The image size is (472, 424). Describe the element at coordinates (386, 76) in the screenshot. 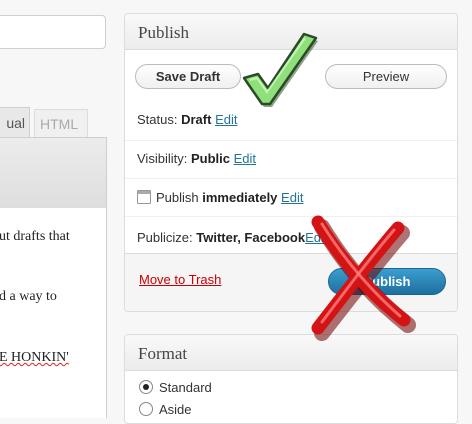

I see `preview-button: Preview` at that location.